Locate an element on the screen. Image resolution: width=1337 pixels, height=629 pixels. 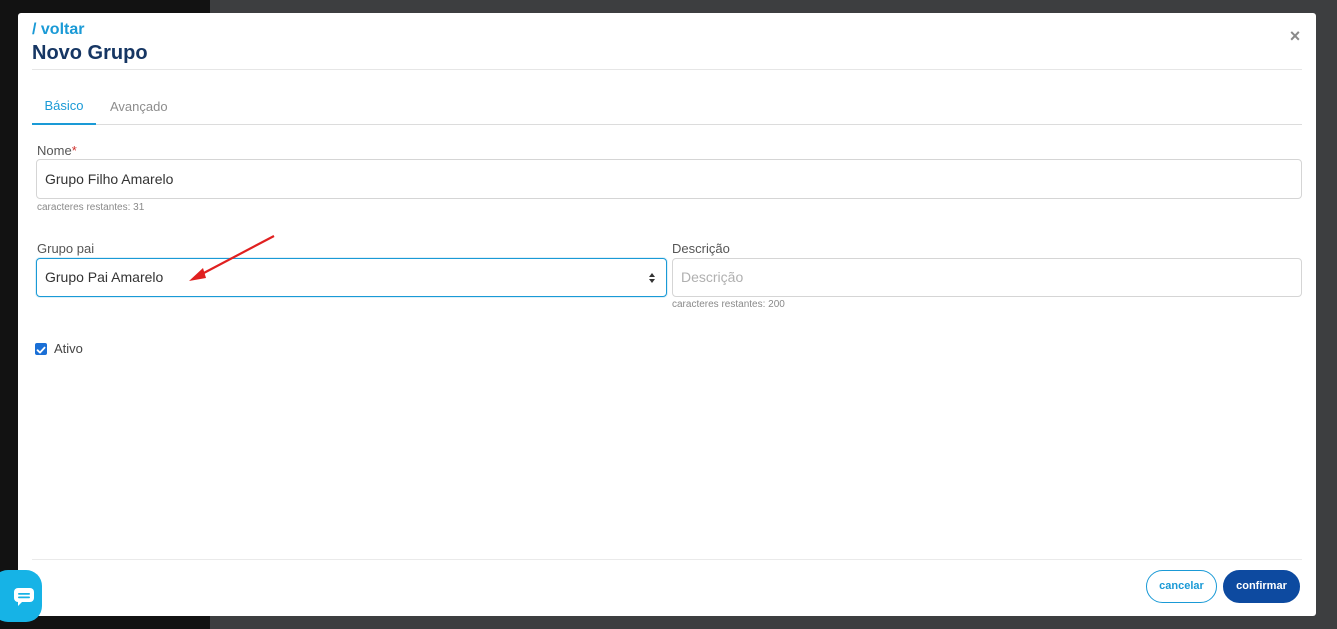
header-divider is located at coordinates (667, 69).